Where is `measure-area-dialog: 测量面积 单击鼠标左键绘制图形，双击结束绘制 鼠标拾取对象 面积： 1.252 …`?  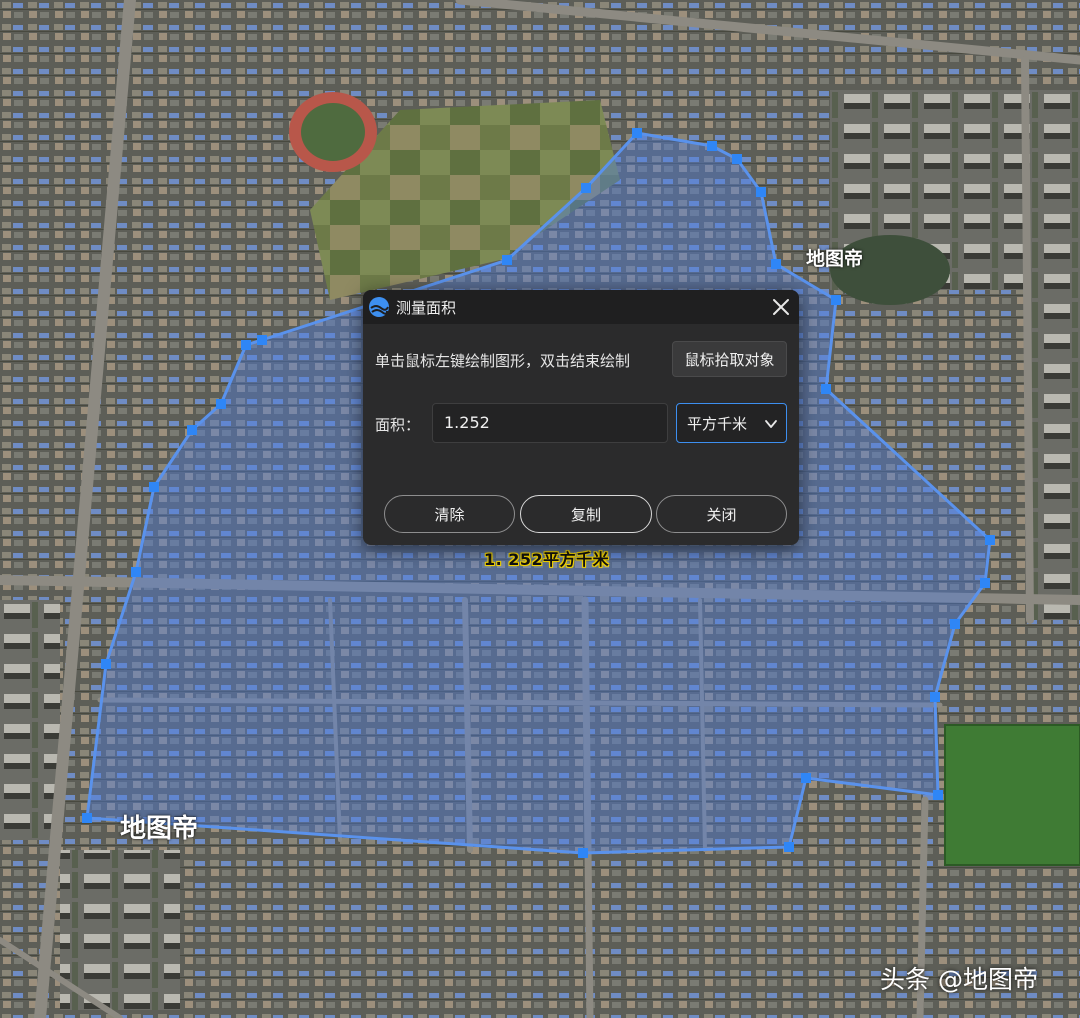
measure-area-dialog: 测量面积 单击鼠标左键绘制图形，双击结束绘制 鼠标拾取对象 面积： 1.252 … is located at coordinates (581, 417).